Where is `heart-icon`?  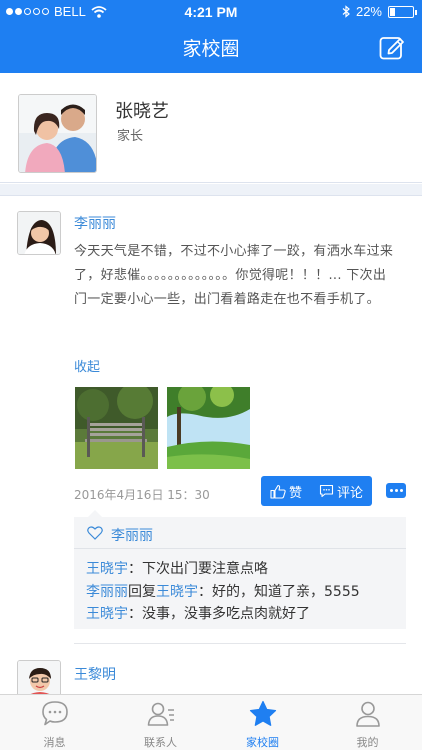
heart-icon is located at coordinates (95, 533).